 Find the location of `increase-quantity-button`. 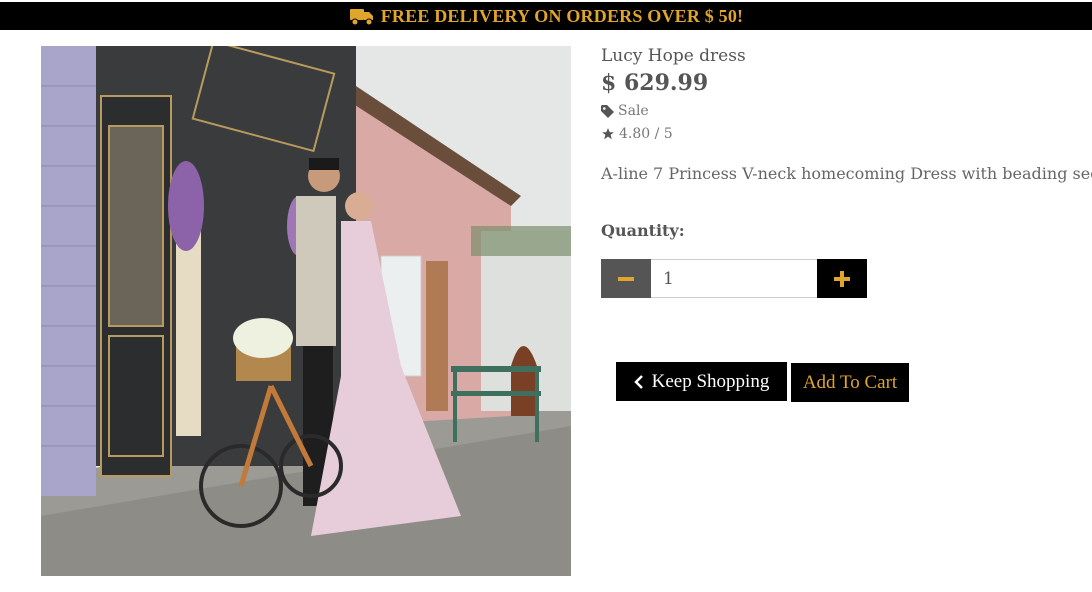

increase-quantity-button is located at coordinates (842, 278).